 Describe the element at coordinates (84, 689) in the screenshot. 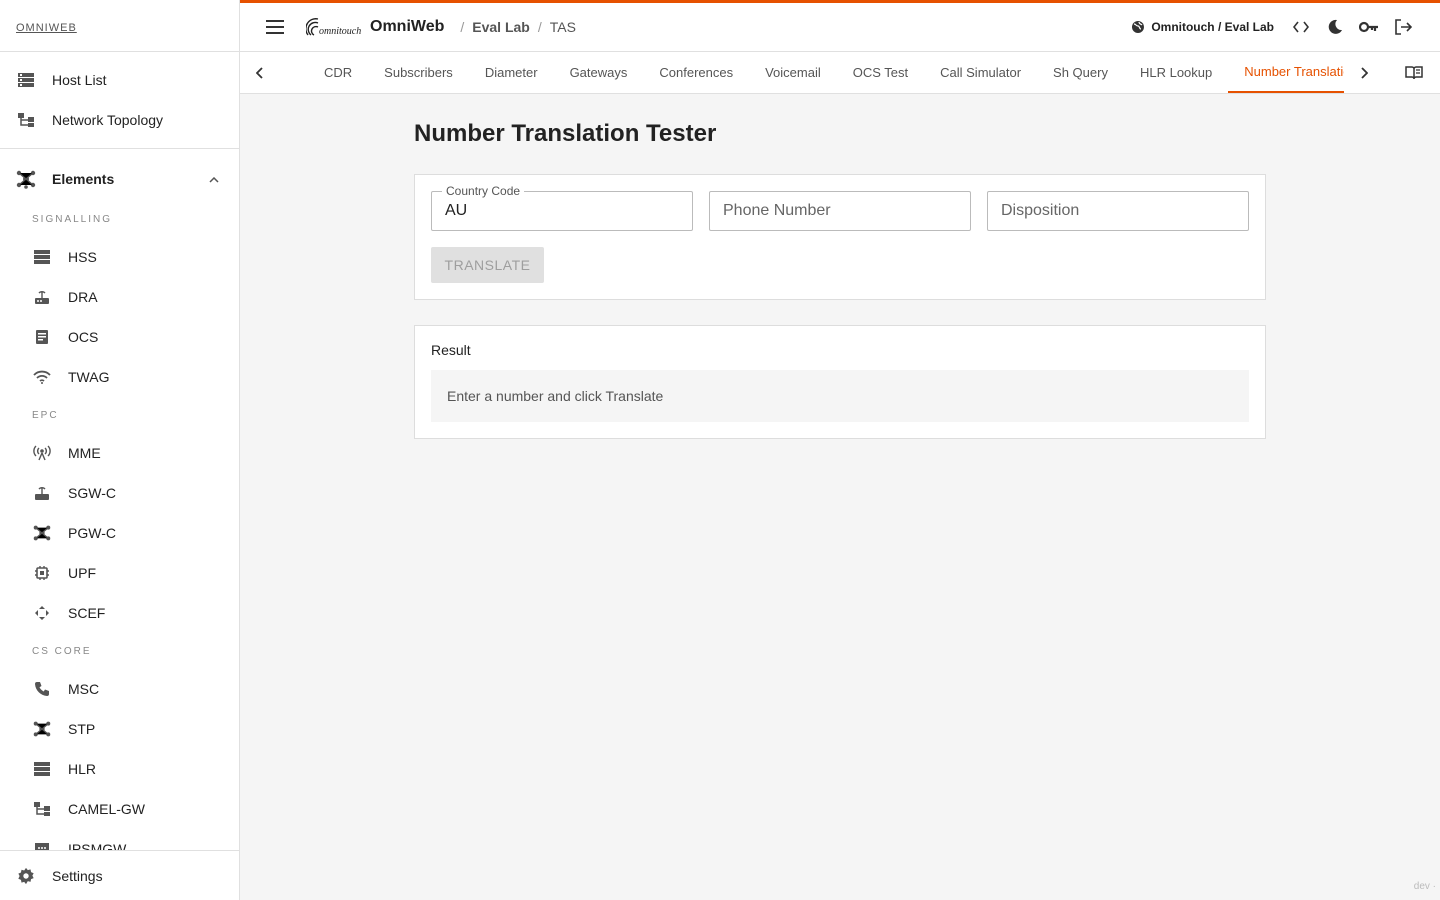

I see `sidebar-item-label: MSC` at that location.